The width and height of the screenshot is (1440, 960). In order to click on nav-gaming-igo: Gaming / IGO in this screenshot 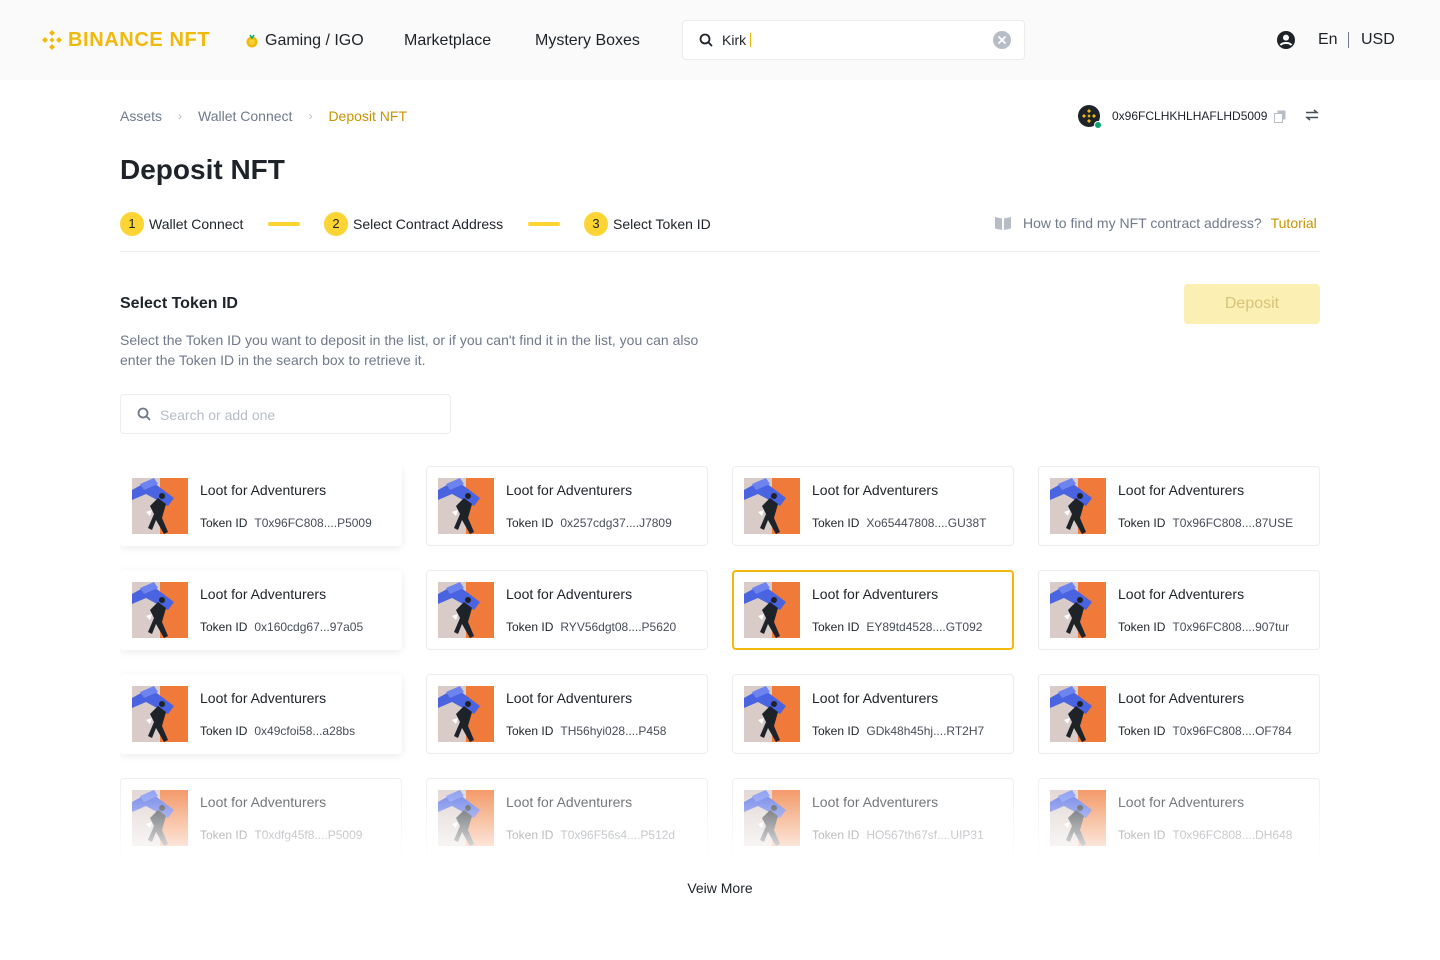, I will do `click(304, 41)`.